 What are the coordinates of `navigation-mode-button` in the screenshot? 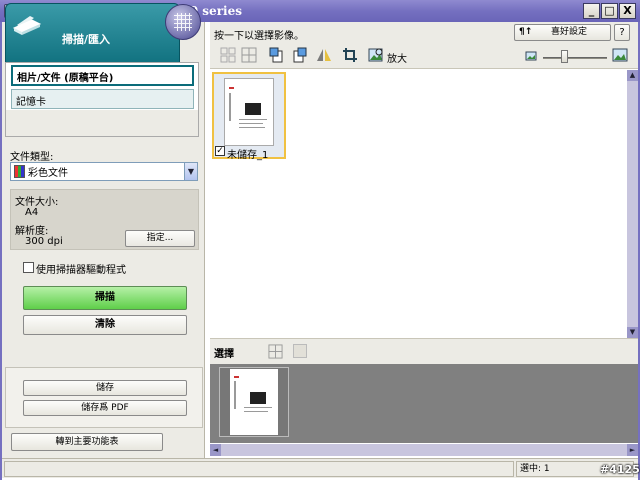 It's located at (183, 22).